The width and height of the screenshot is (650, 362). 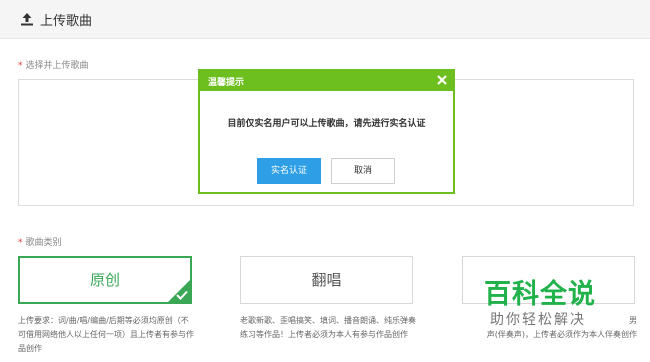 I want to click on upload-label: * 选择并上传歌曲, so click(x=53, y=64).